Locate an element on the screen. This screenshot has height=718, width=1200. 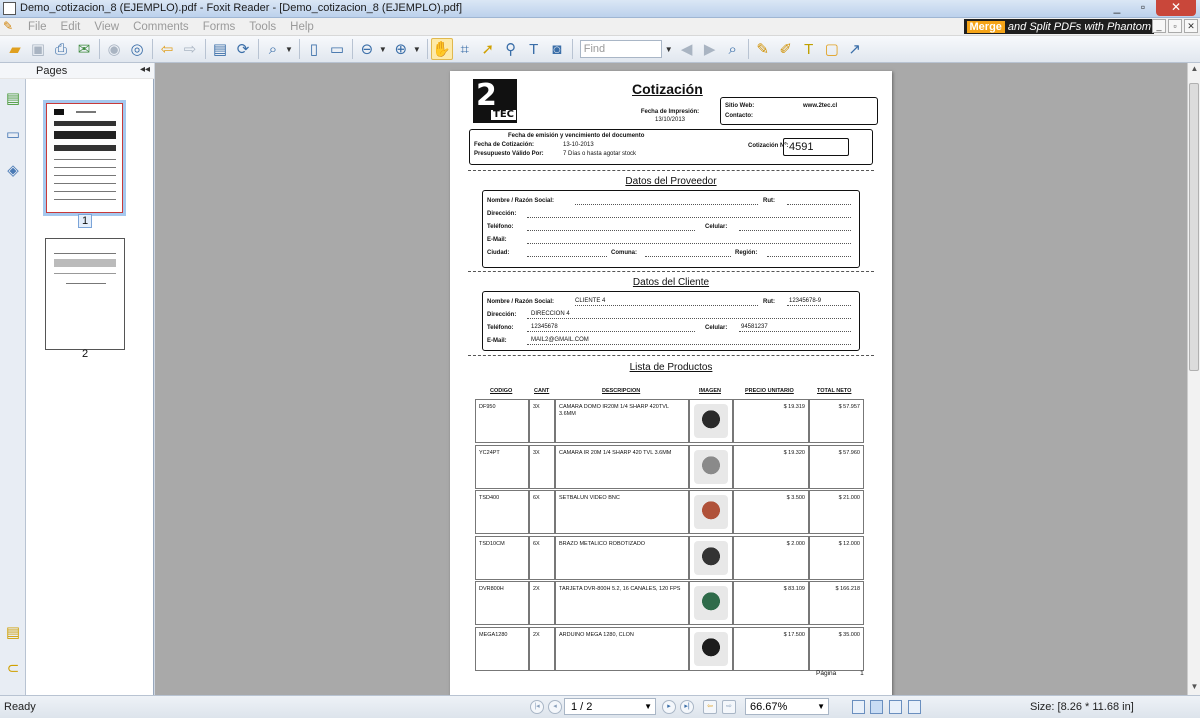
cell-cant: 6X is located at coordinates (542, 557).